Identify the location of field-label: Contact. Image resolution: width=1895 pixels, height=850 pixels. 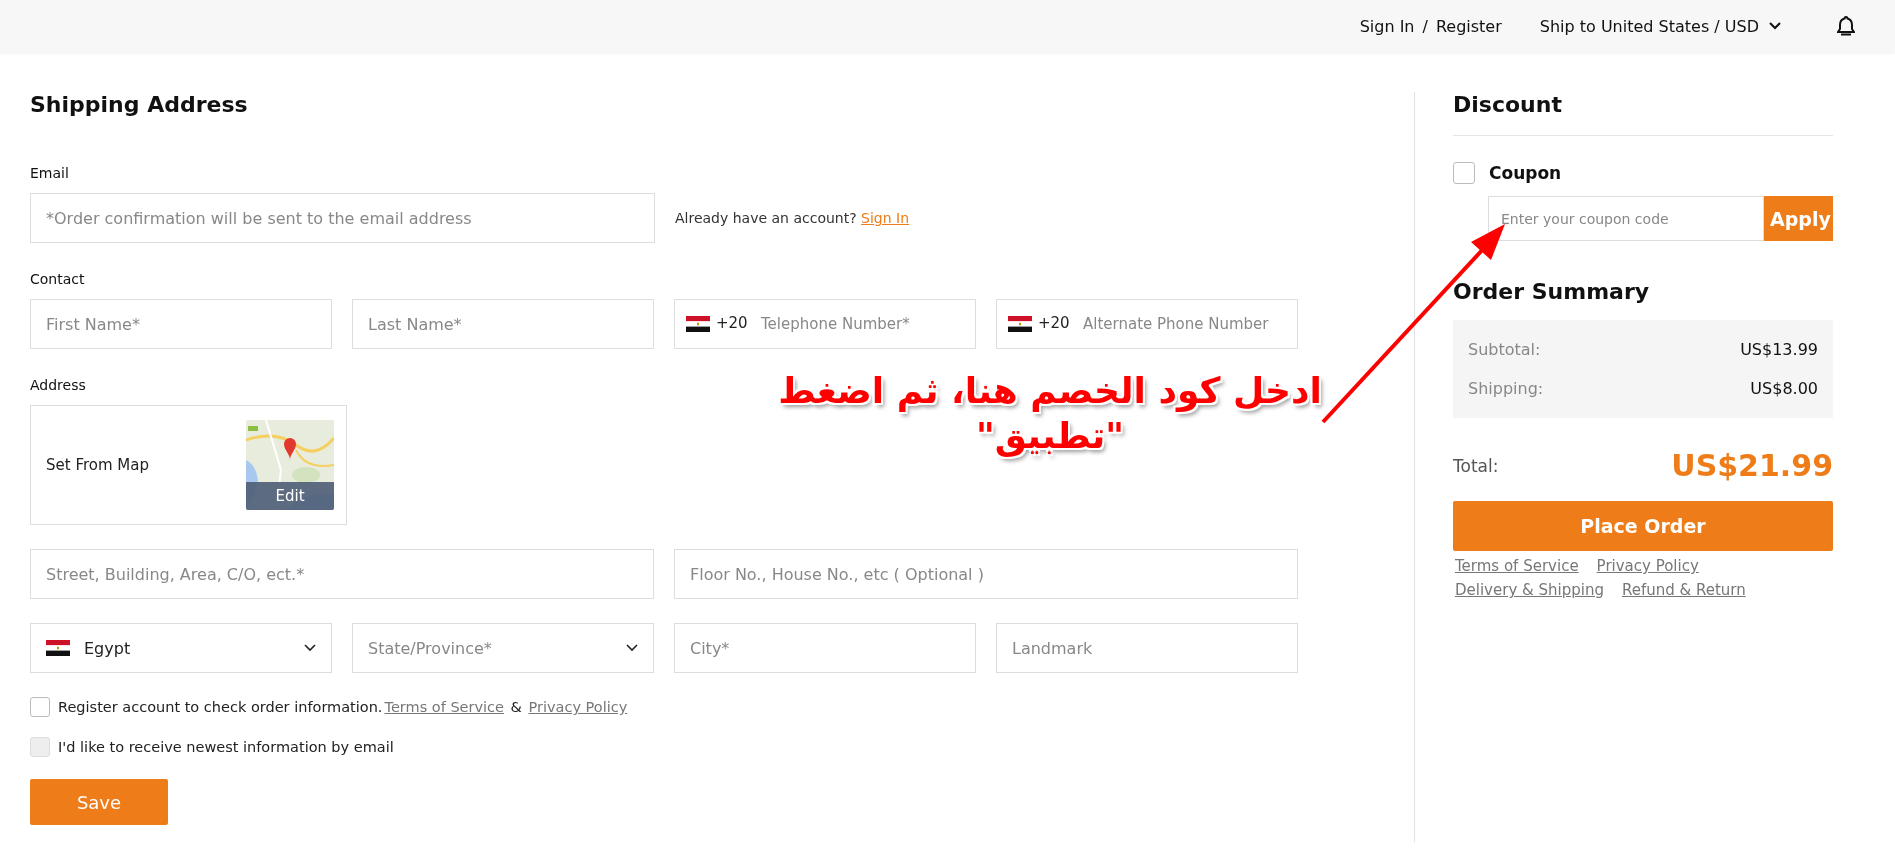
(57, 279).